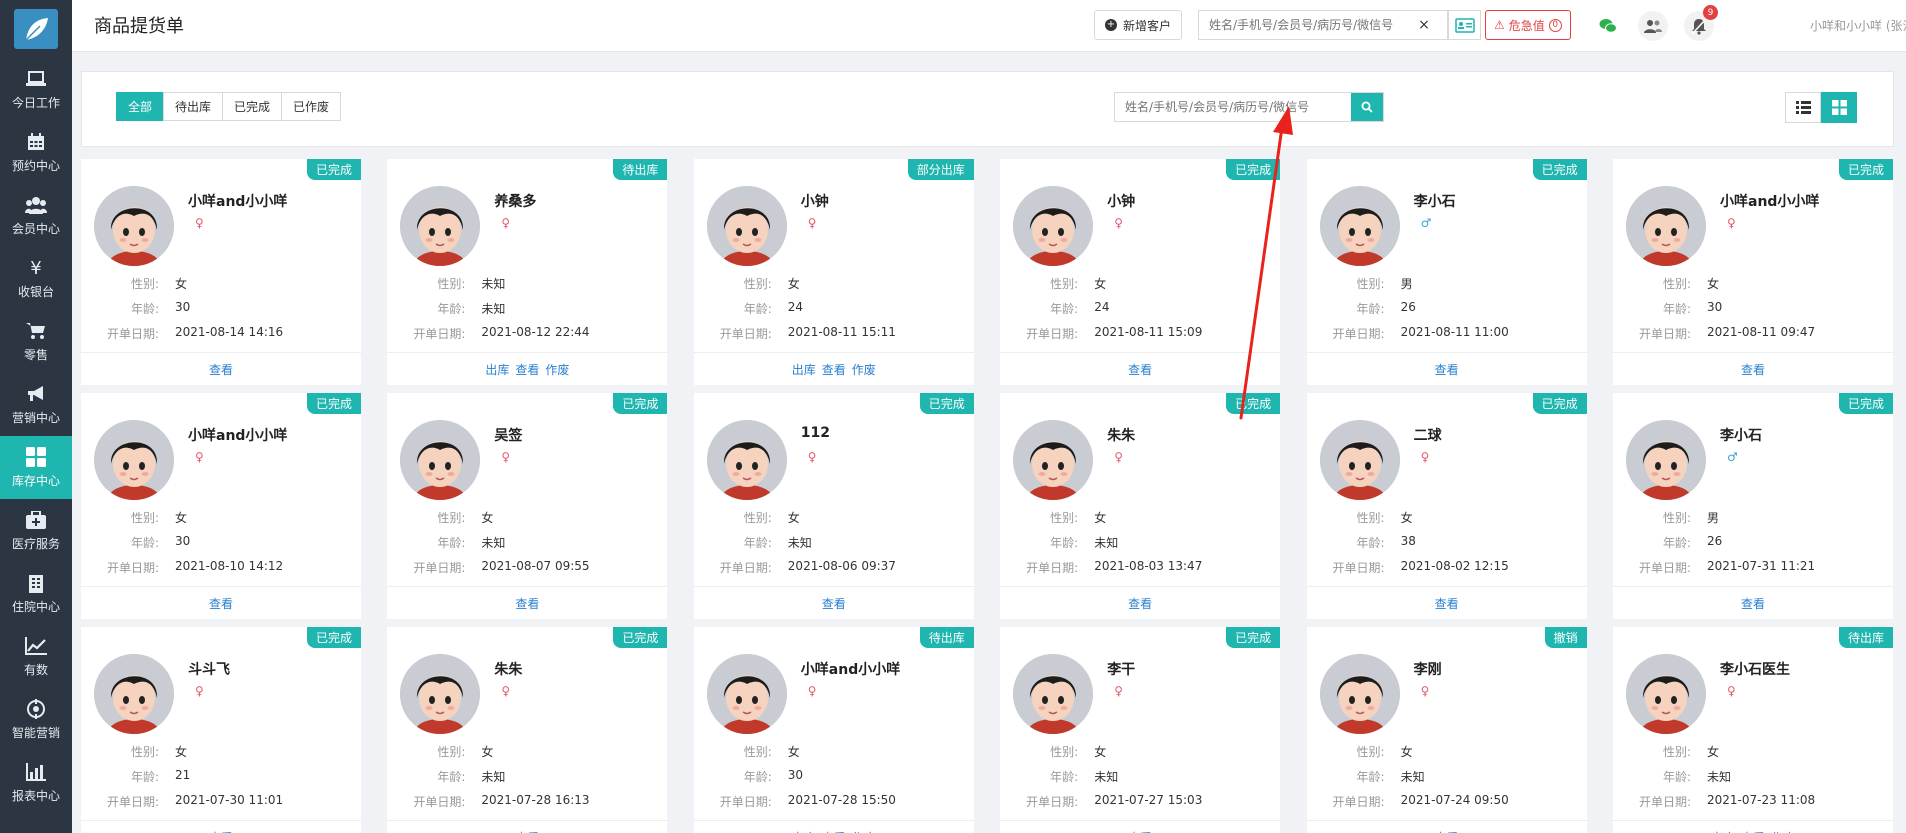 Image resolution: width=1906 pixels, height=833 pixels. What do you see at coordinates (515, 202) in the screenshot?
I see `customer-name: 养桑多` at bounding box center [515, 202].